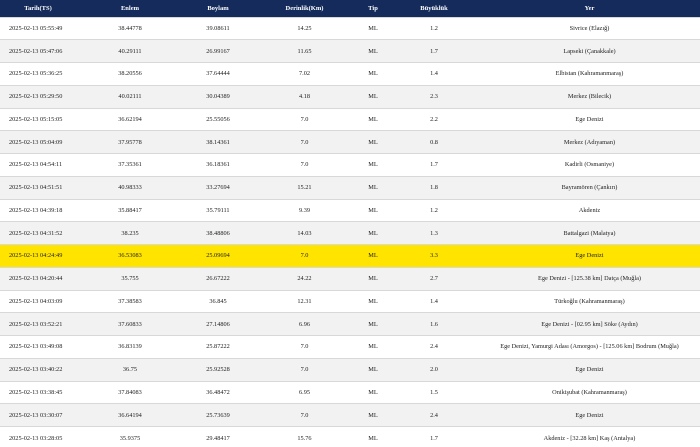  I want to click on cell-depth: 12.31, so click(304, 301).